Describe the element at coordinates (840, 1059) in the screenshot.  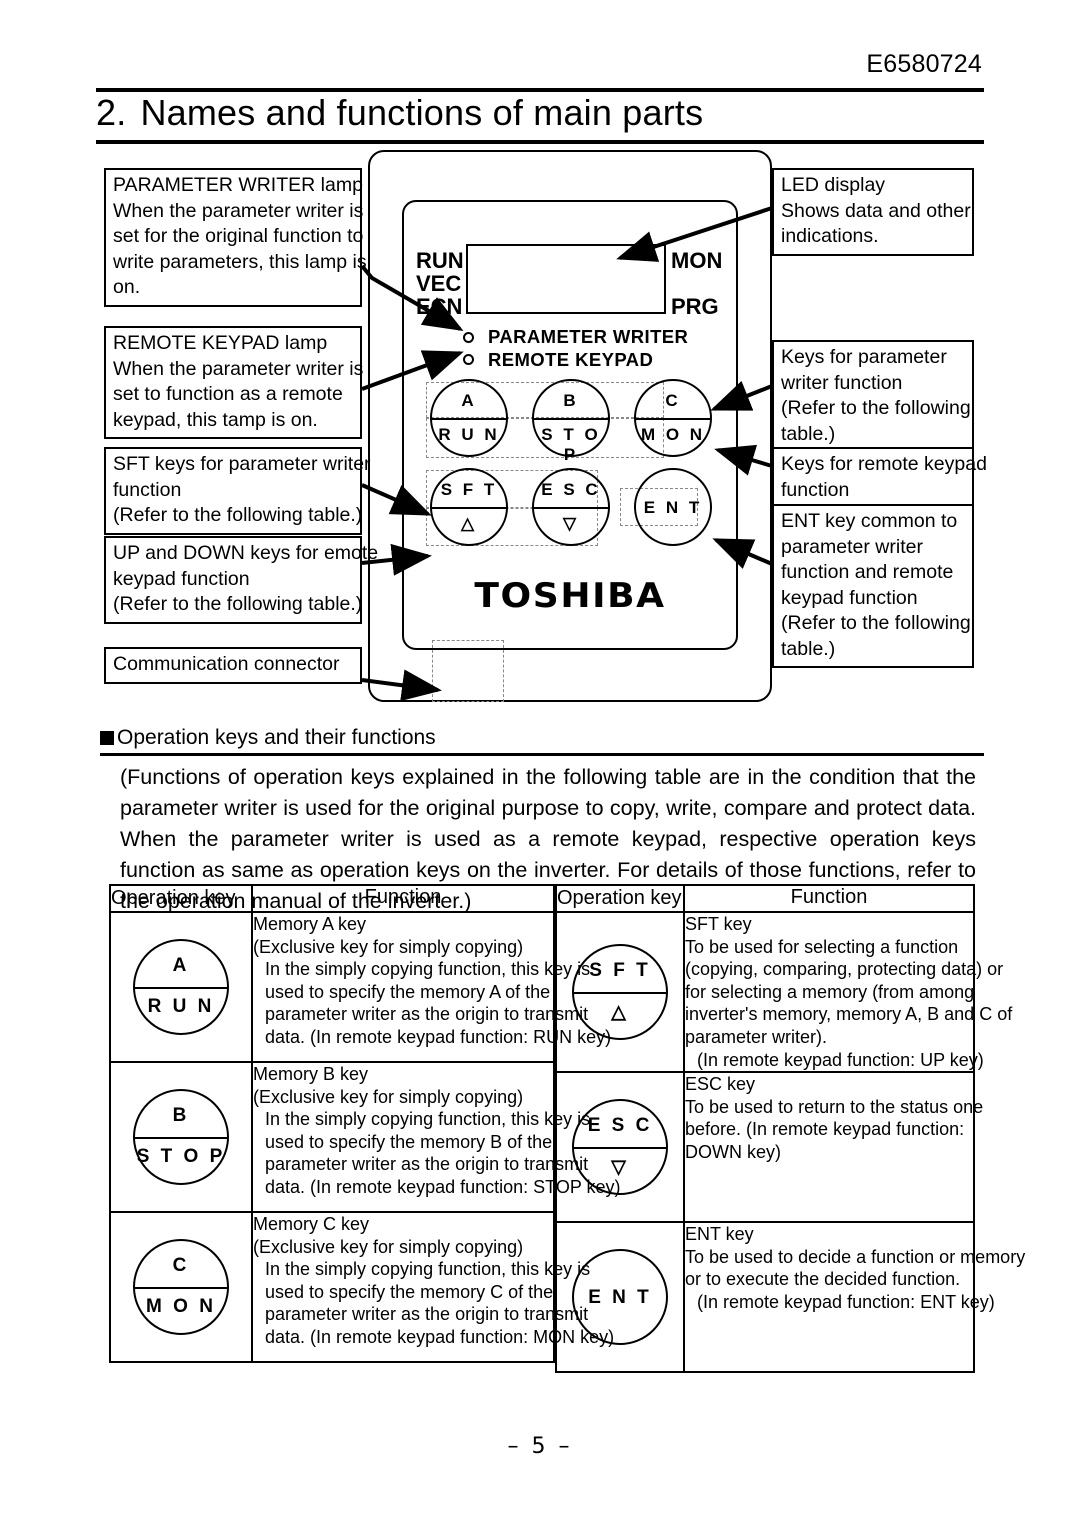
I see `function-line: (In remote keypad function: UP key)` at that location.